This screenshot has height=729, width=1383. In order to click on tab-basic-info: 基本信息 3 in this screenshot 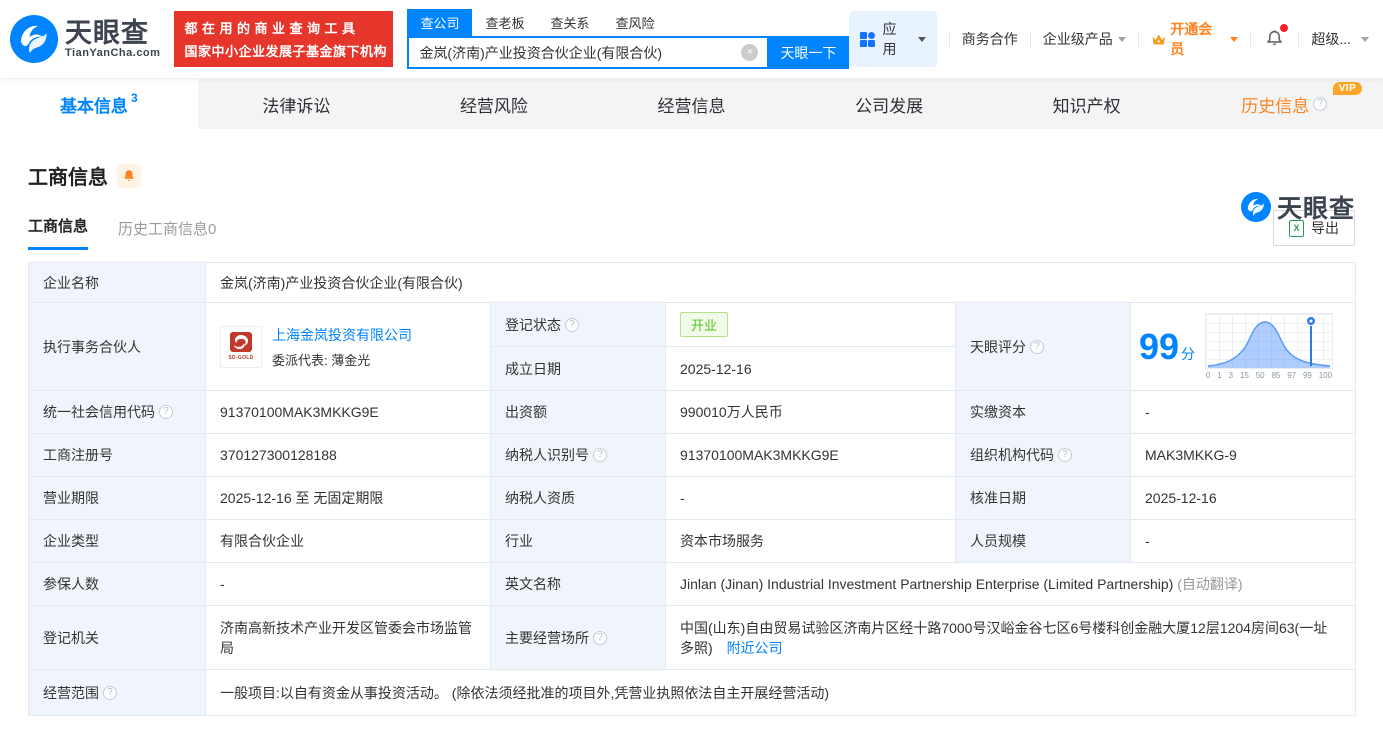, I will do `click(99, 104)`.